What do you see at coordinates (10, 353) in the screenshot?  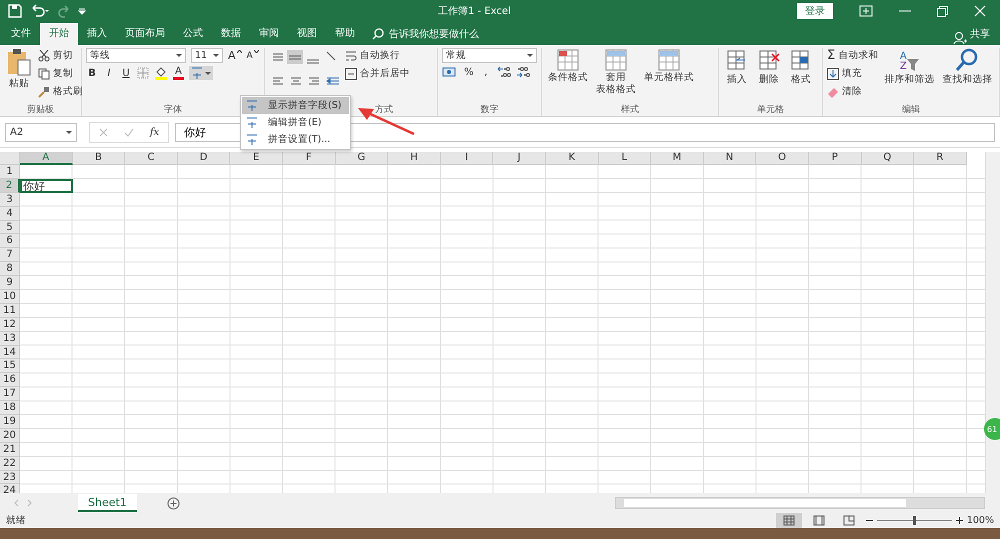 I see `row-header: 14` at bounding box center [10, 353].